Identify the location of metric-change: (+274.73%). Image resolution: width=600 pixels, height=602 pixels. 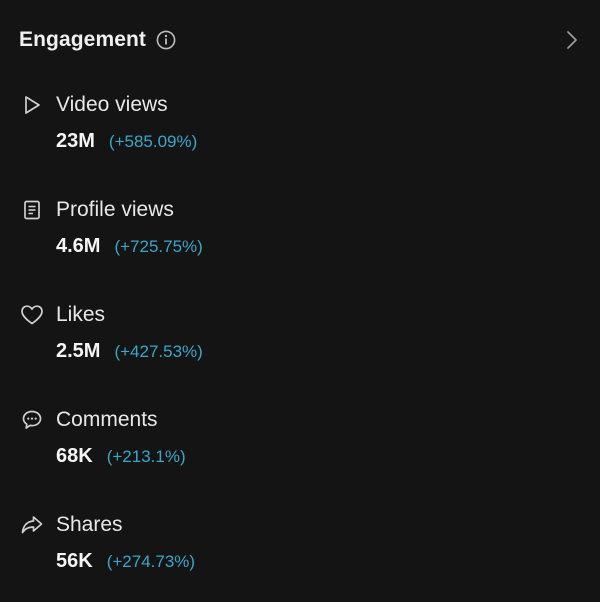
(151, 561).